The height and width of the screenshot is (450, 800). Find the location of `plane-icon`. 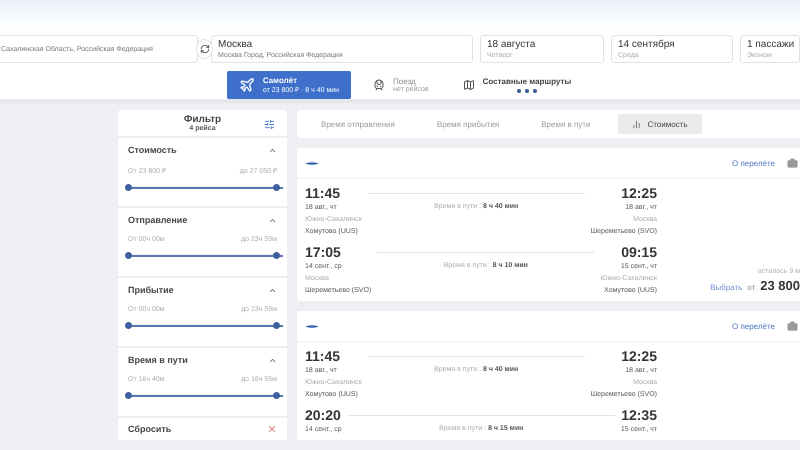

plane-icon is located at coordinates (246, 85).